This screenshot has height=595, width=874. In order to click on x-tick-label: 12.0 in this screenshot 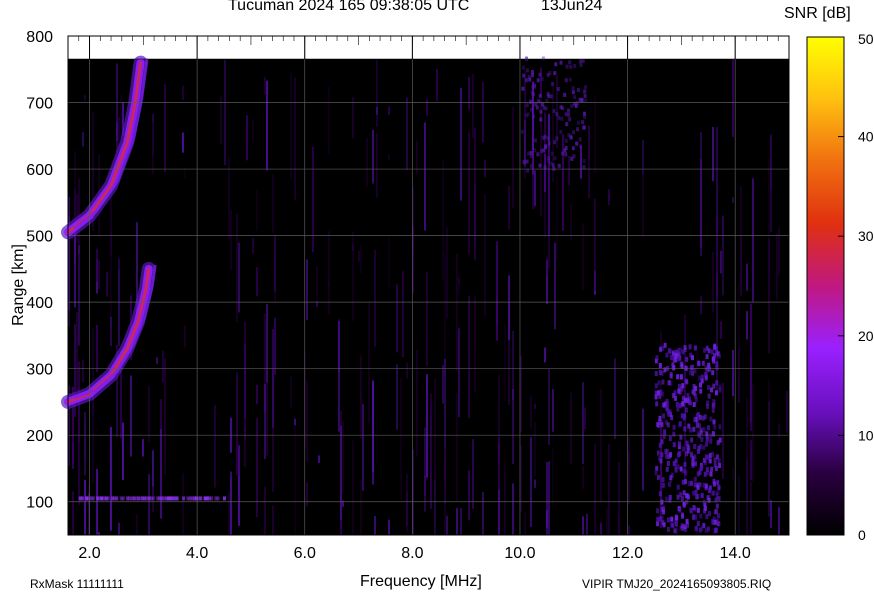, I will do `click(627, 553)`.